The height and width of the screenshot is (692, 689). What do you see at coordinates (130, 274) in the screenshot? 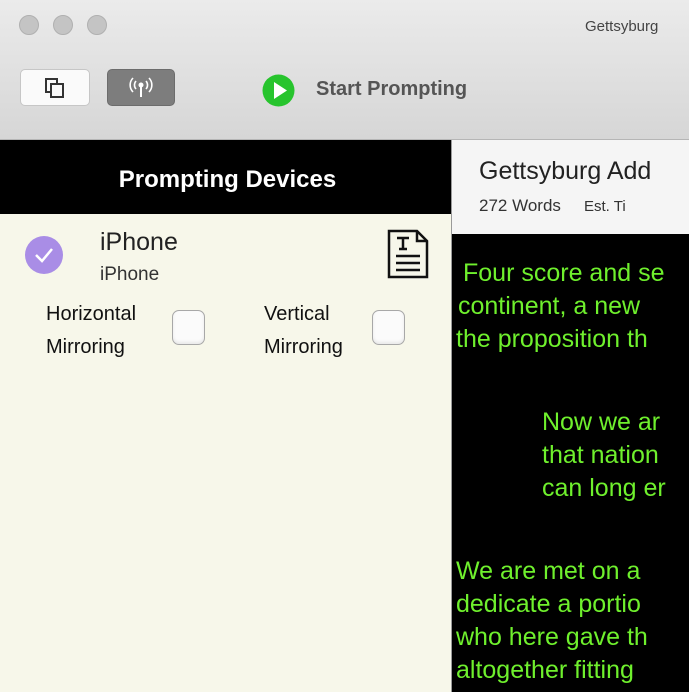
I see `device-model: iPhone` at bounding box center [130, 274].